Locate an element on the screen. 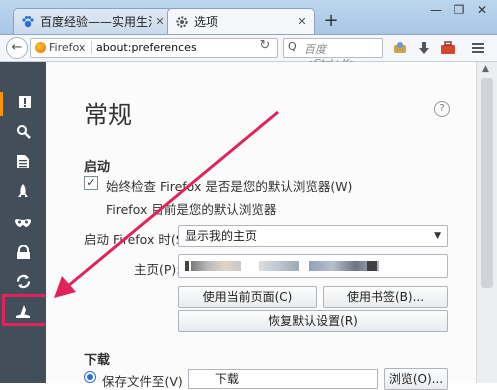  search-input: Q 百度 <Ctrl+K> is located at coordinates (333, 54).